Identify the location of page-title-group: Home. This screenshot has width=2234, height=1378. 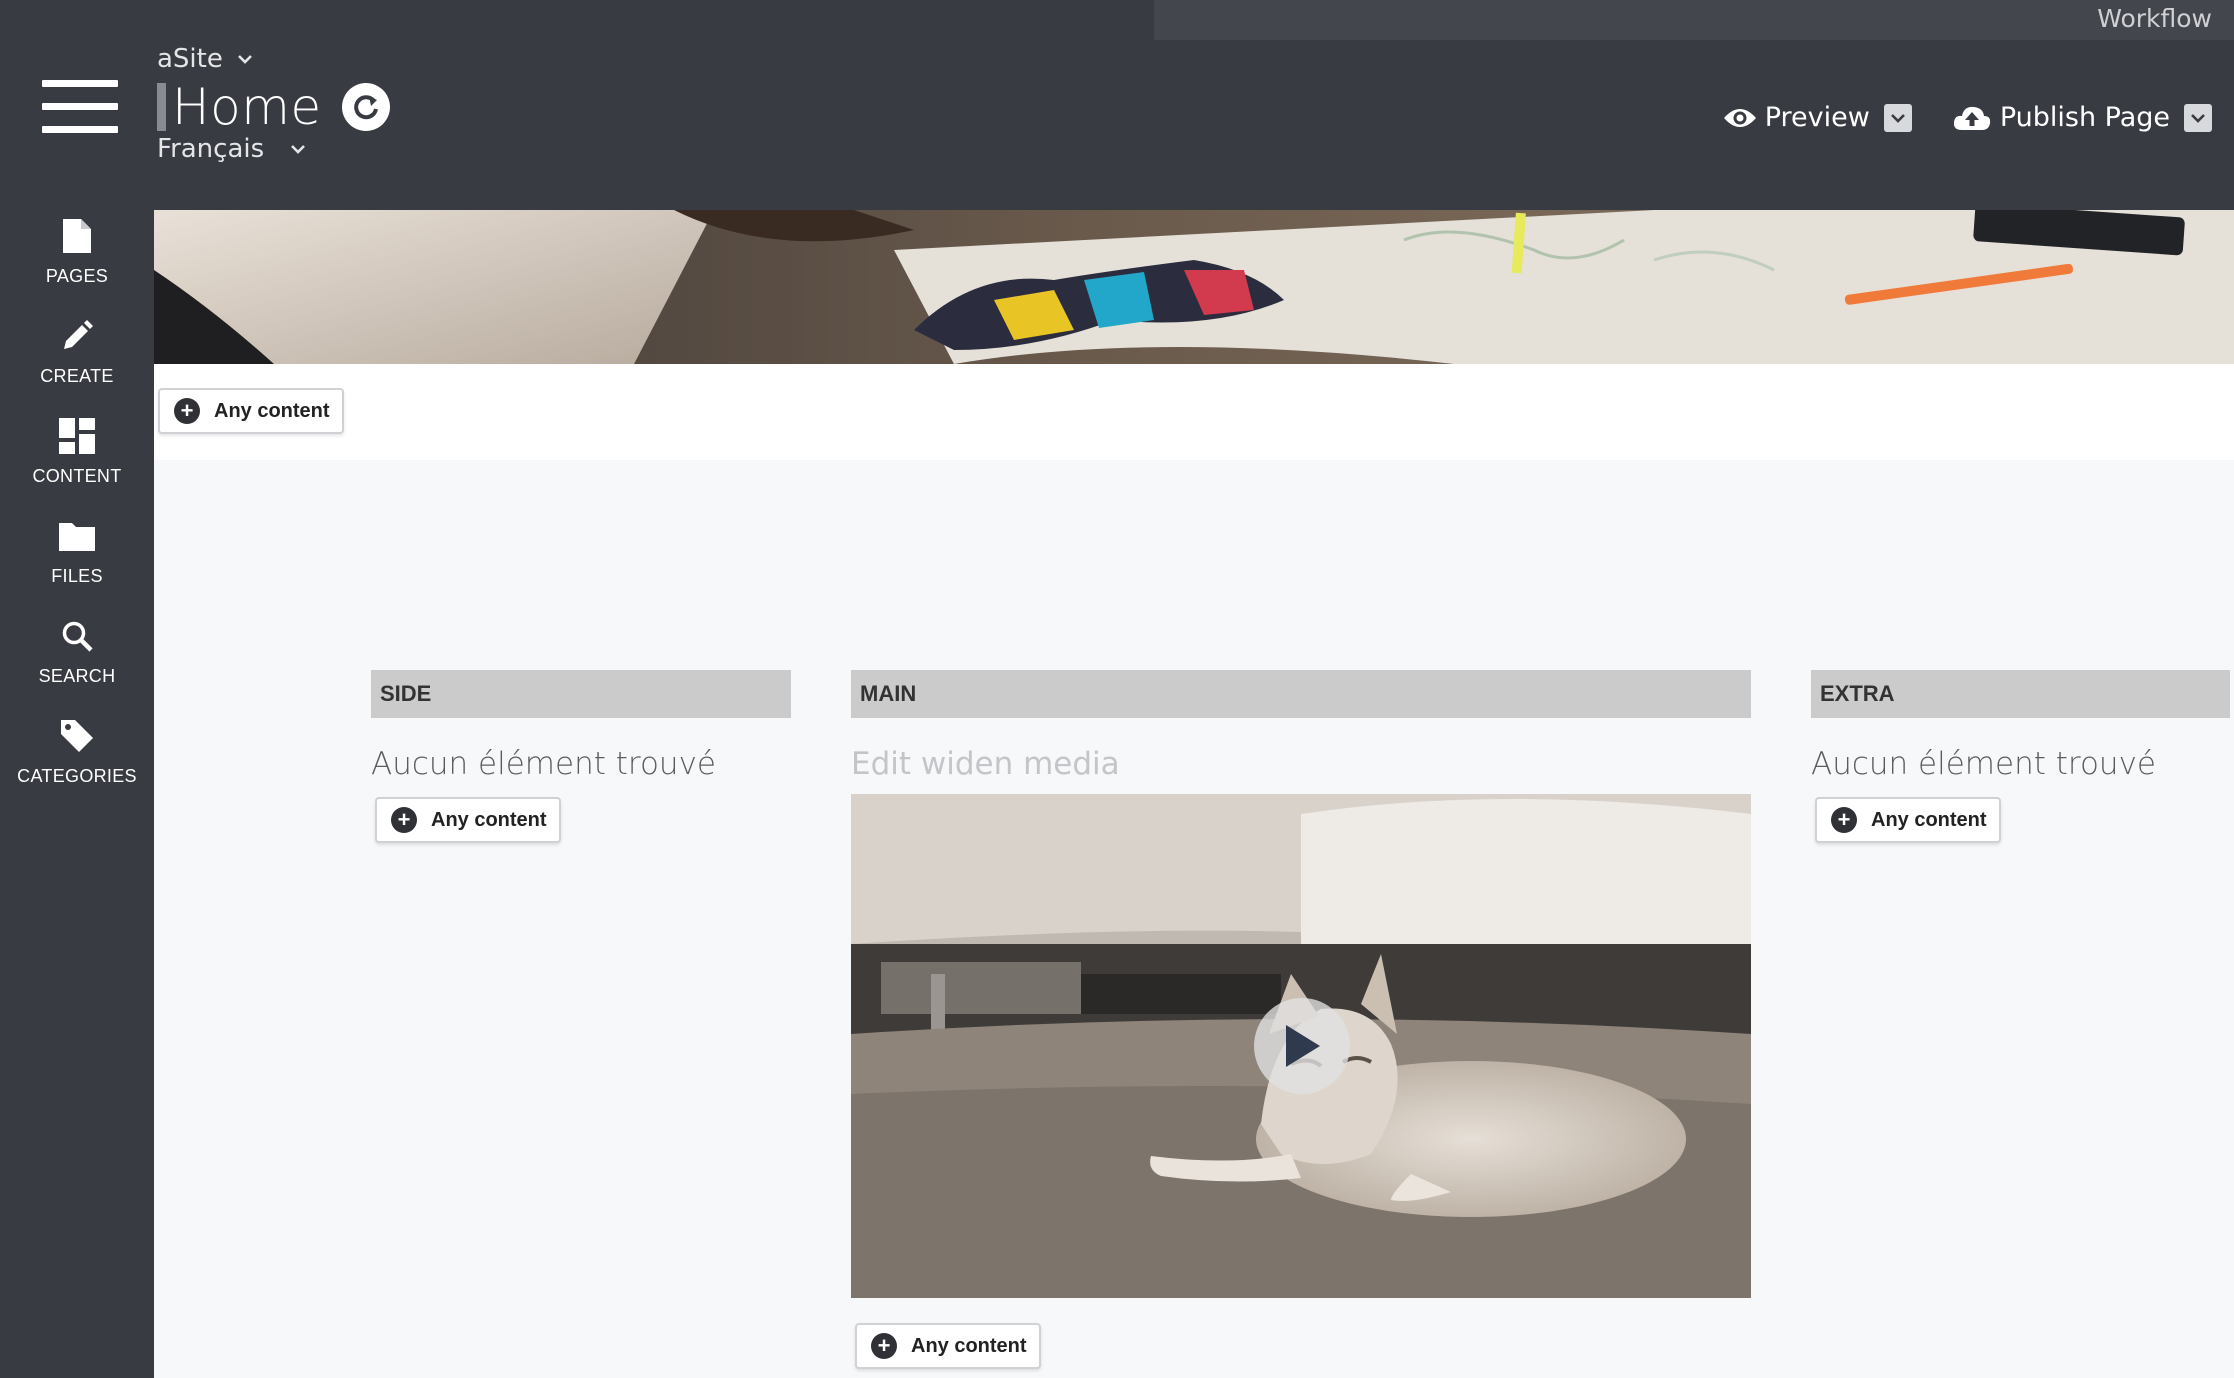
(273, 107).